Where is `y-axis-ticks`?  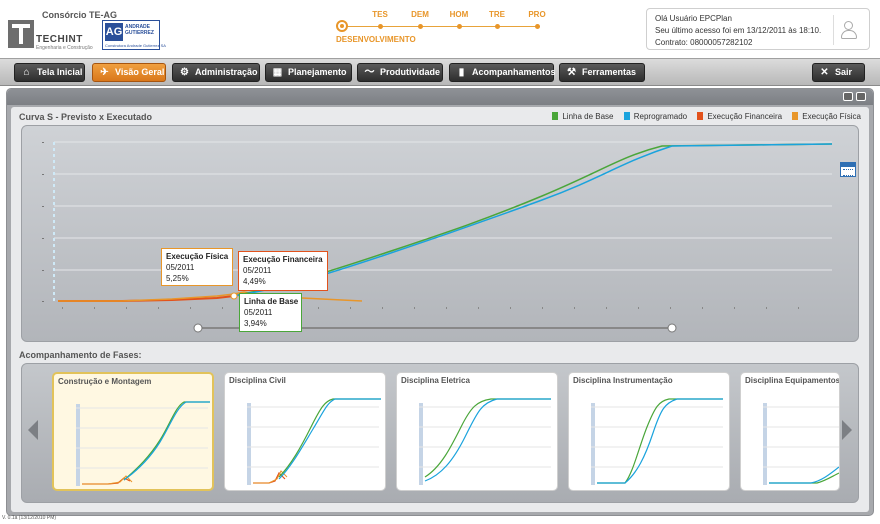 y-axis-ticks is located at coordinates (43, 222).